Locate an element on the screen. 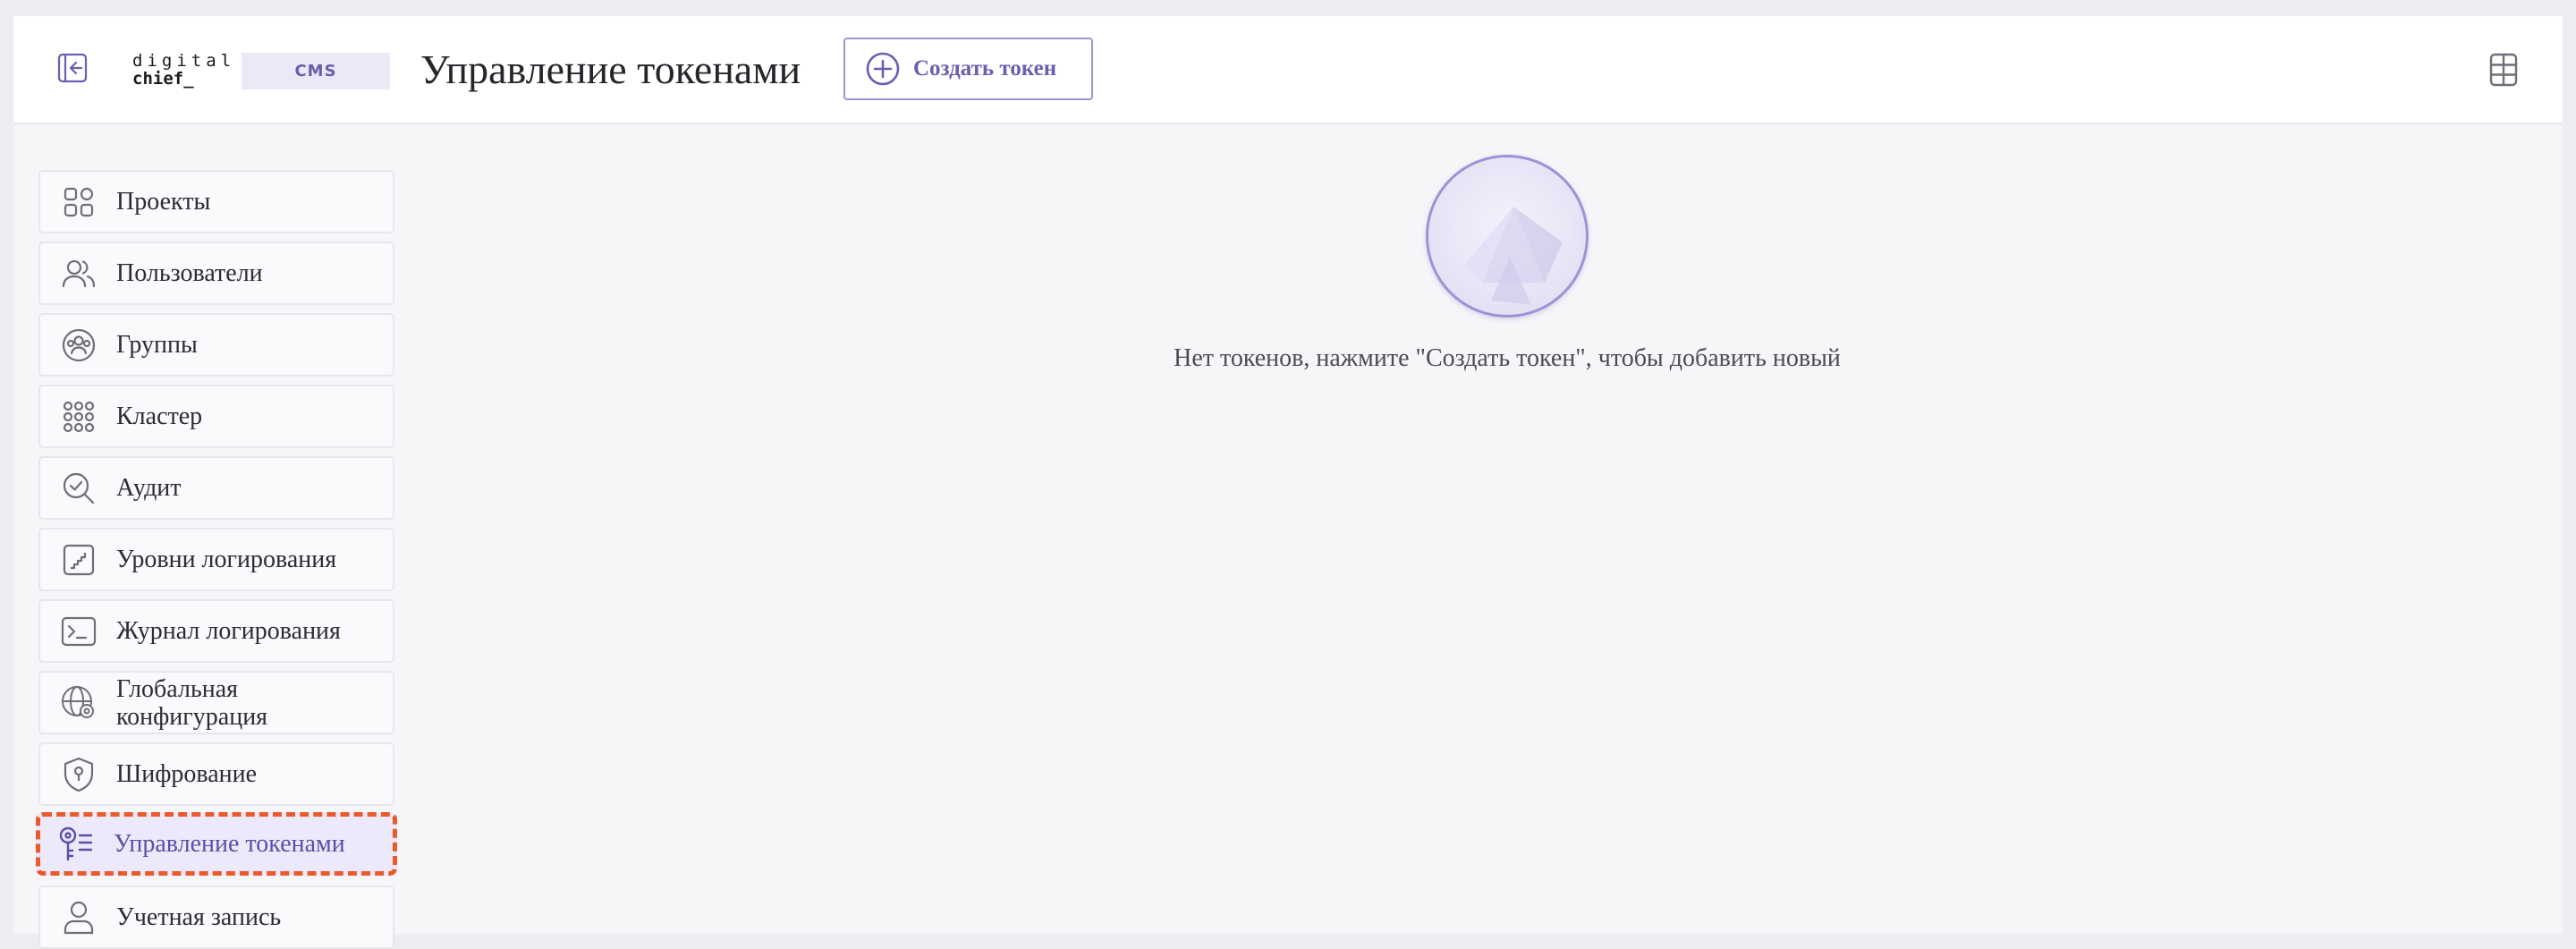 Image resolution: width=2576 pixels, height=949 pixels. sidebar-item-account: Учетная запись is located at coordinates (216, 917).